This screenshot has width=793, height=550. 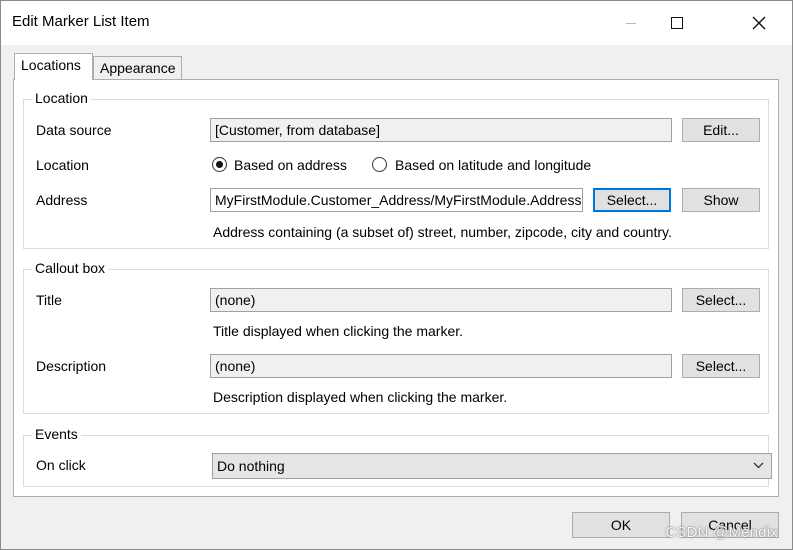 What do you see at coordinates (396, 23) in the screenshot?
I see `title-bar: Edit Marker List Item` at bounding box center [396, 23].